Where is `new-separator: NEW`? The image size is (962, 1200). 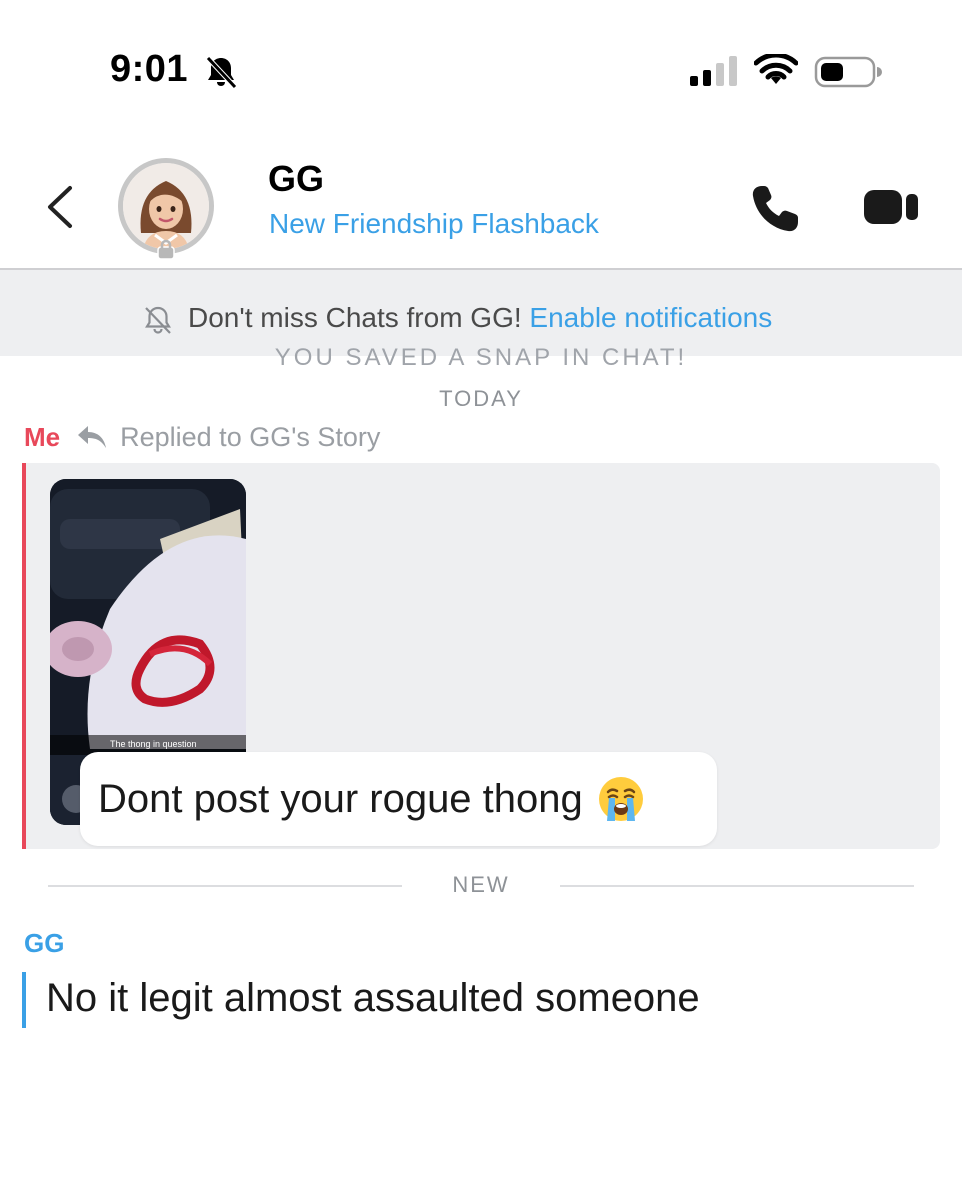 new-separator: NEW is located at coordinates (481, 884).